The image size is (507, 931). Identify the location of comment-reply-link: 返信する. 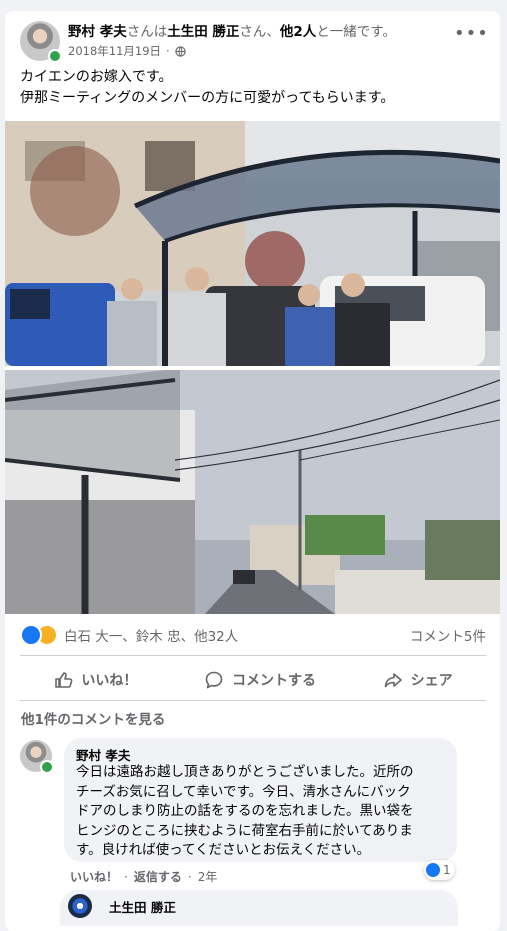
(158, 876).